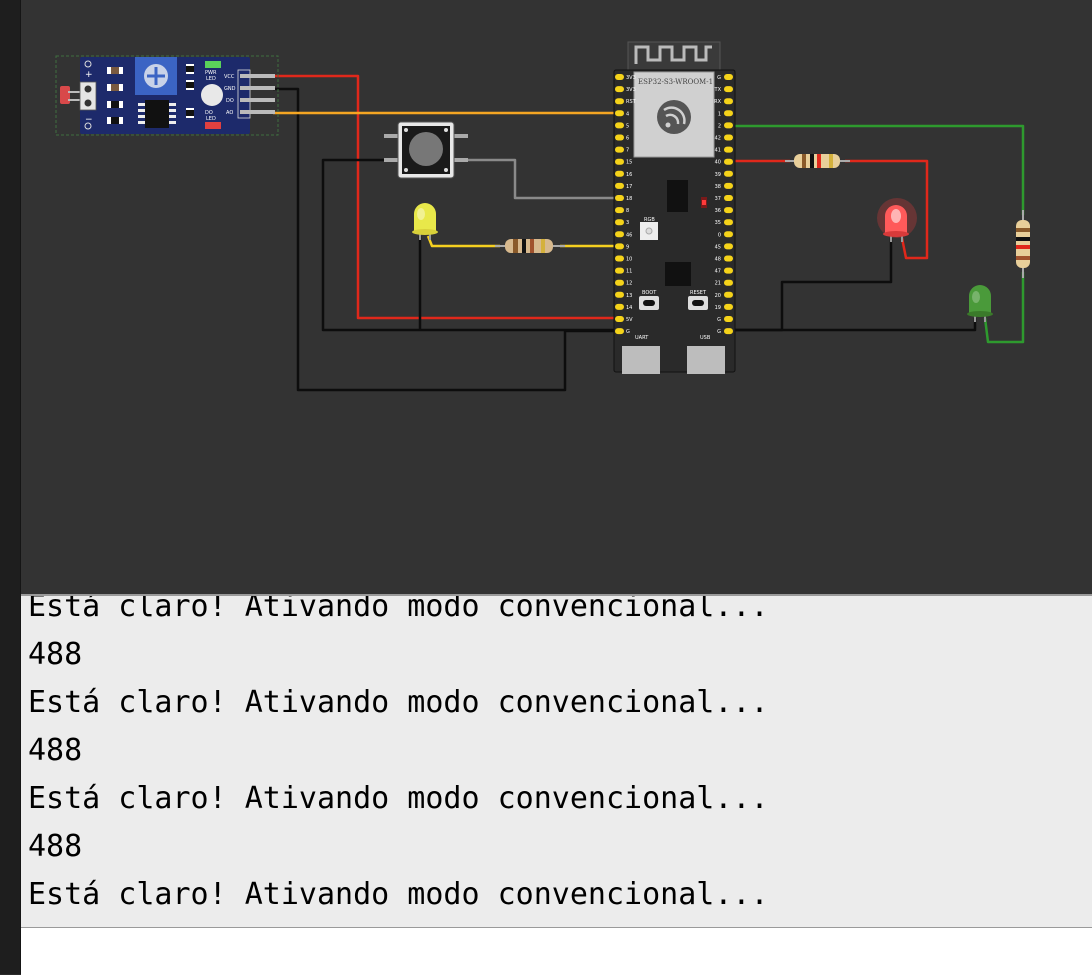 The image size is (1092, 975). What do you see at coordinates (719, 126) in the screenshot?
I see `pin-label: 2` at bounding box center [719, 126].